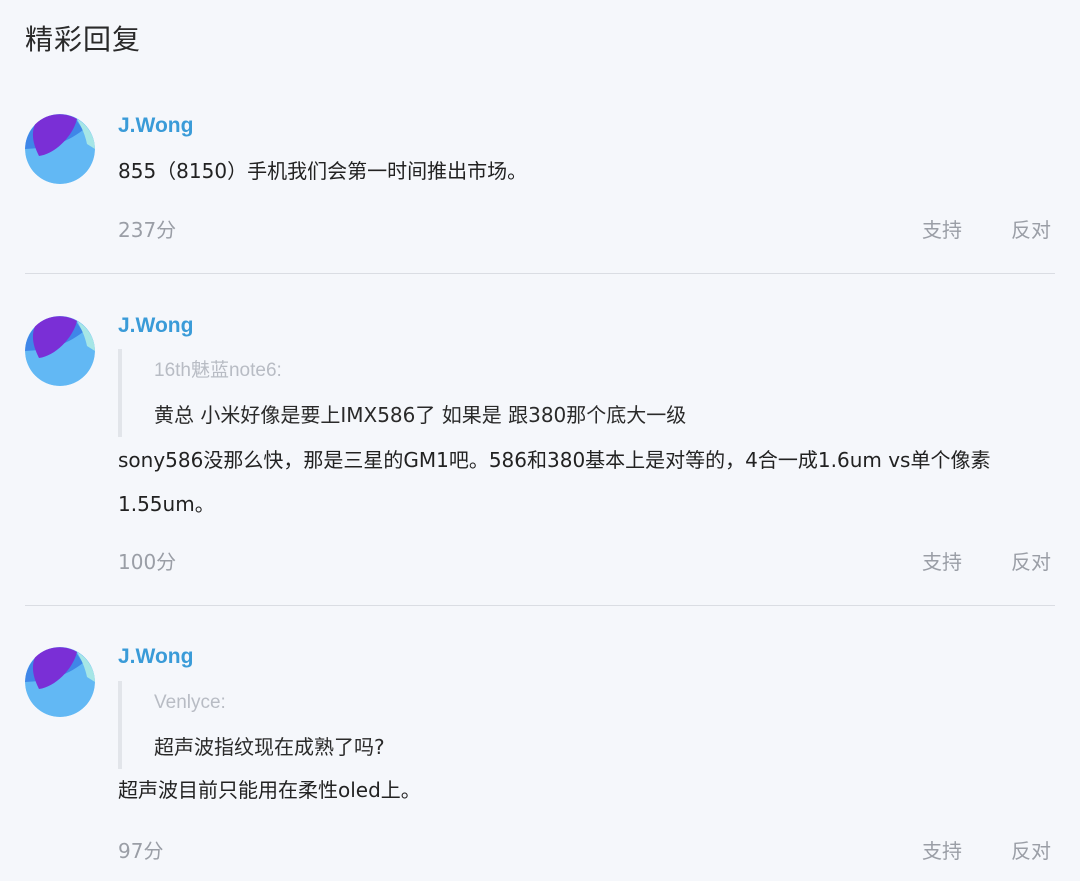 Image resolution: width=1080 pixels, height=881 pixels. I want to click on page-title: 精彩回复, so click(83, 39).